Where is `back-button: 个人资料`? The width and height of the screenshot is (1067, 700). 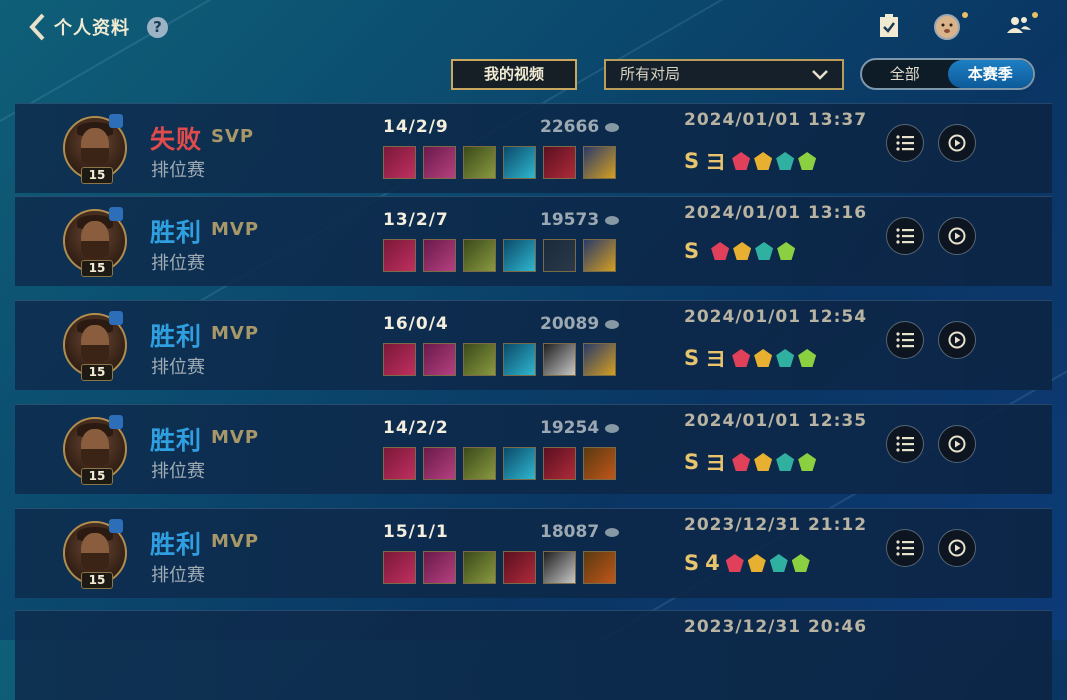 back-button: 个人资料 is located at coordinates (79, 27).